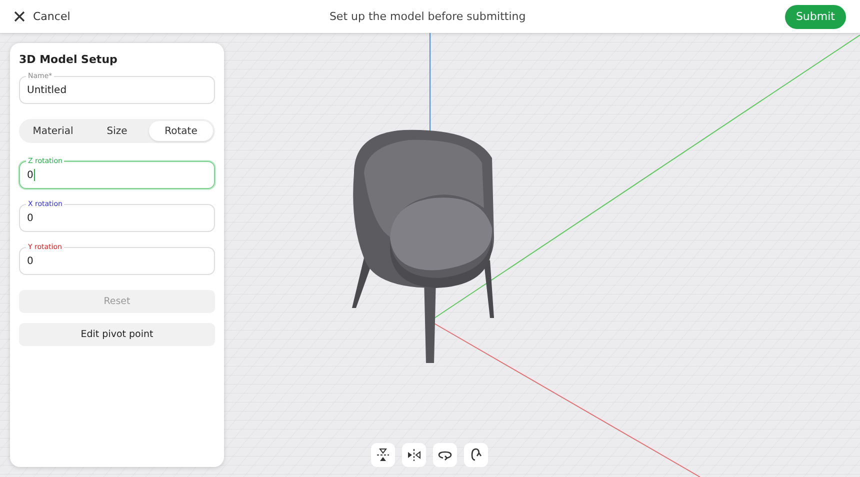 The height and width of the screenshot is (477, 860). I want to click on edit-pivot-button: Edit pivot point, so click(117, 334).